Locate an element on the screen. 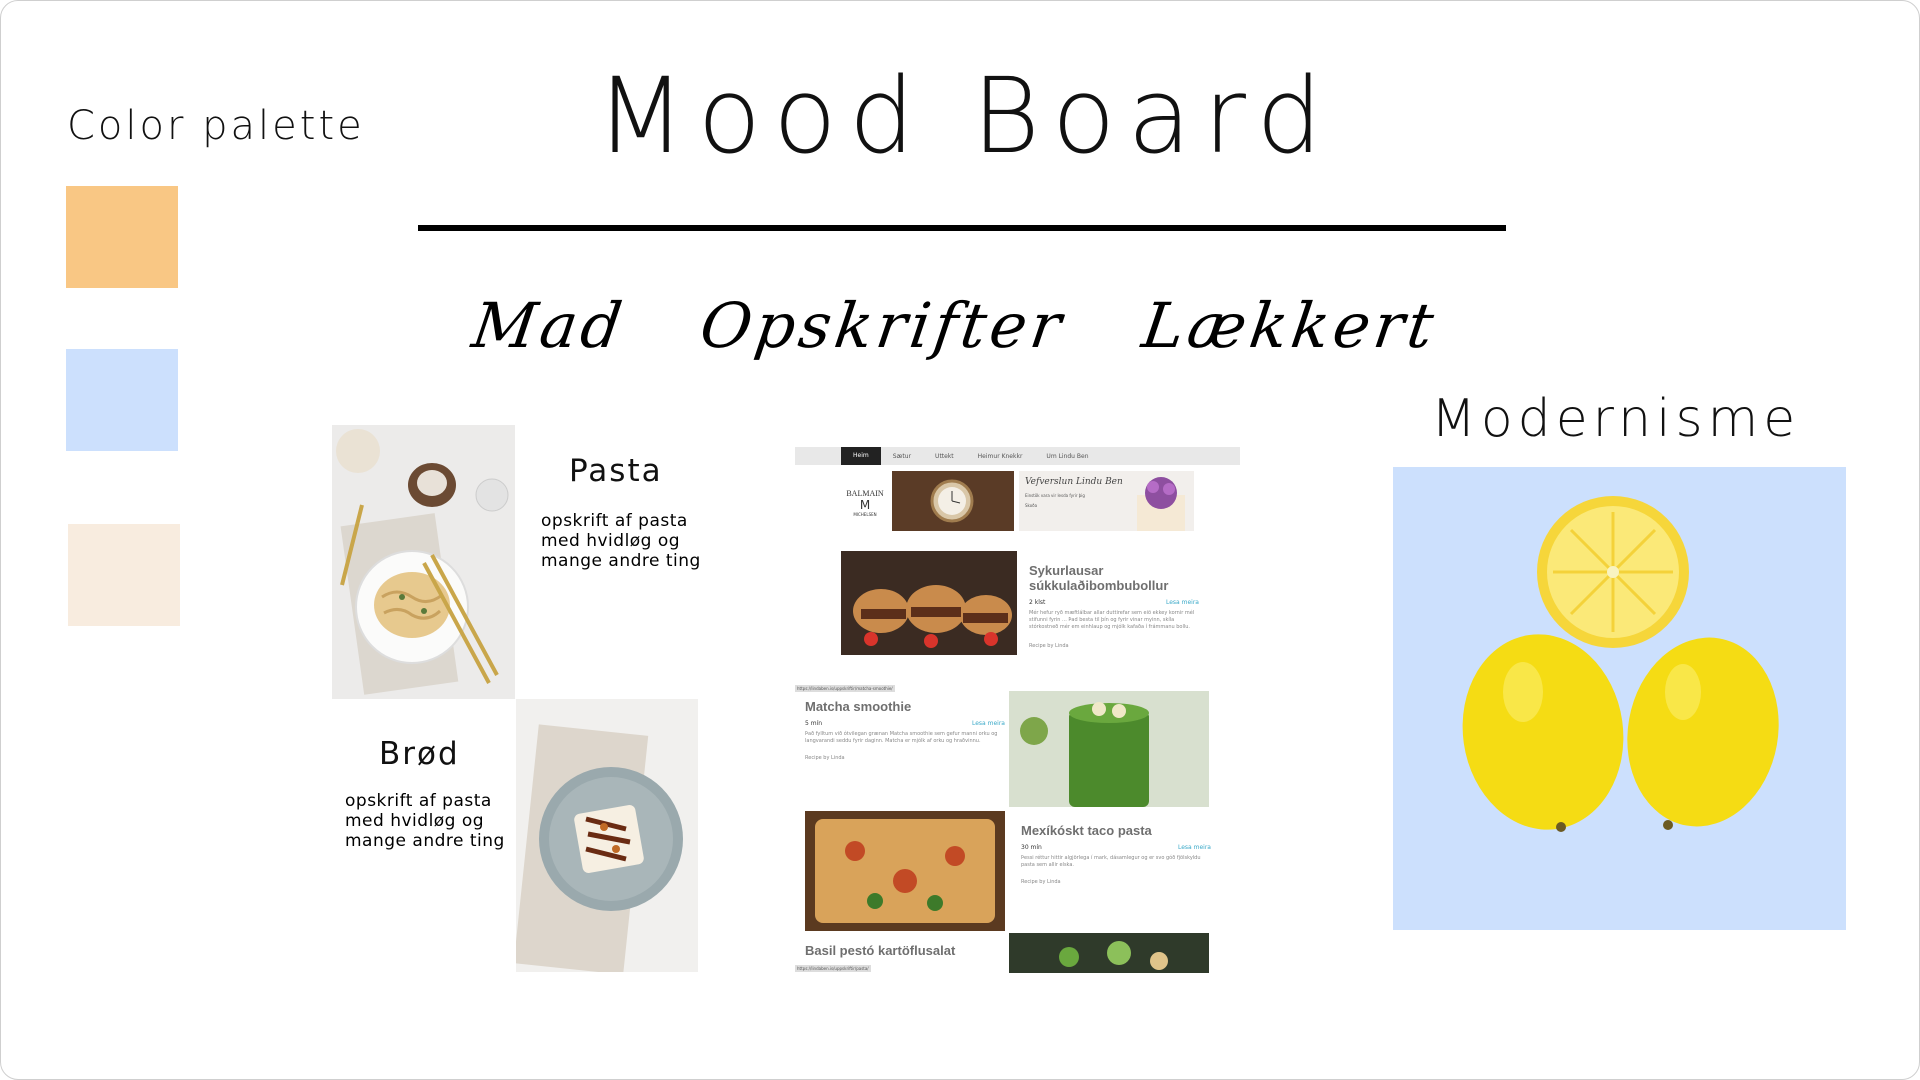  recipe-2-title: Matcha smoothie is located at coordinates (905, 706).